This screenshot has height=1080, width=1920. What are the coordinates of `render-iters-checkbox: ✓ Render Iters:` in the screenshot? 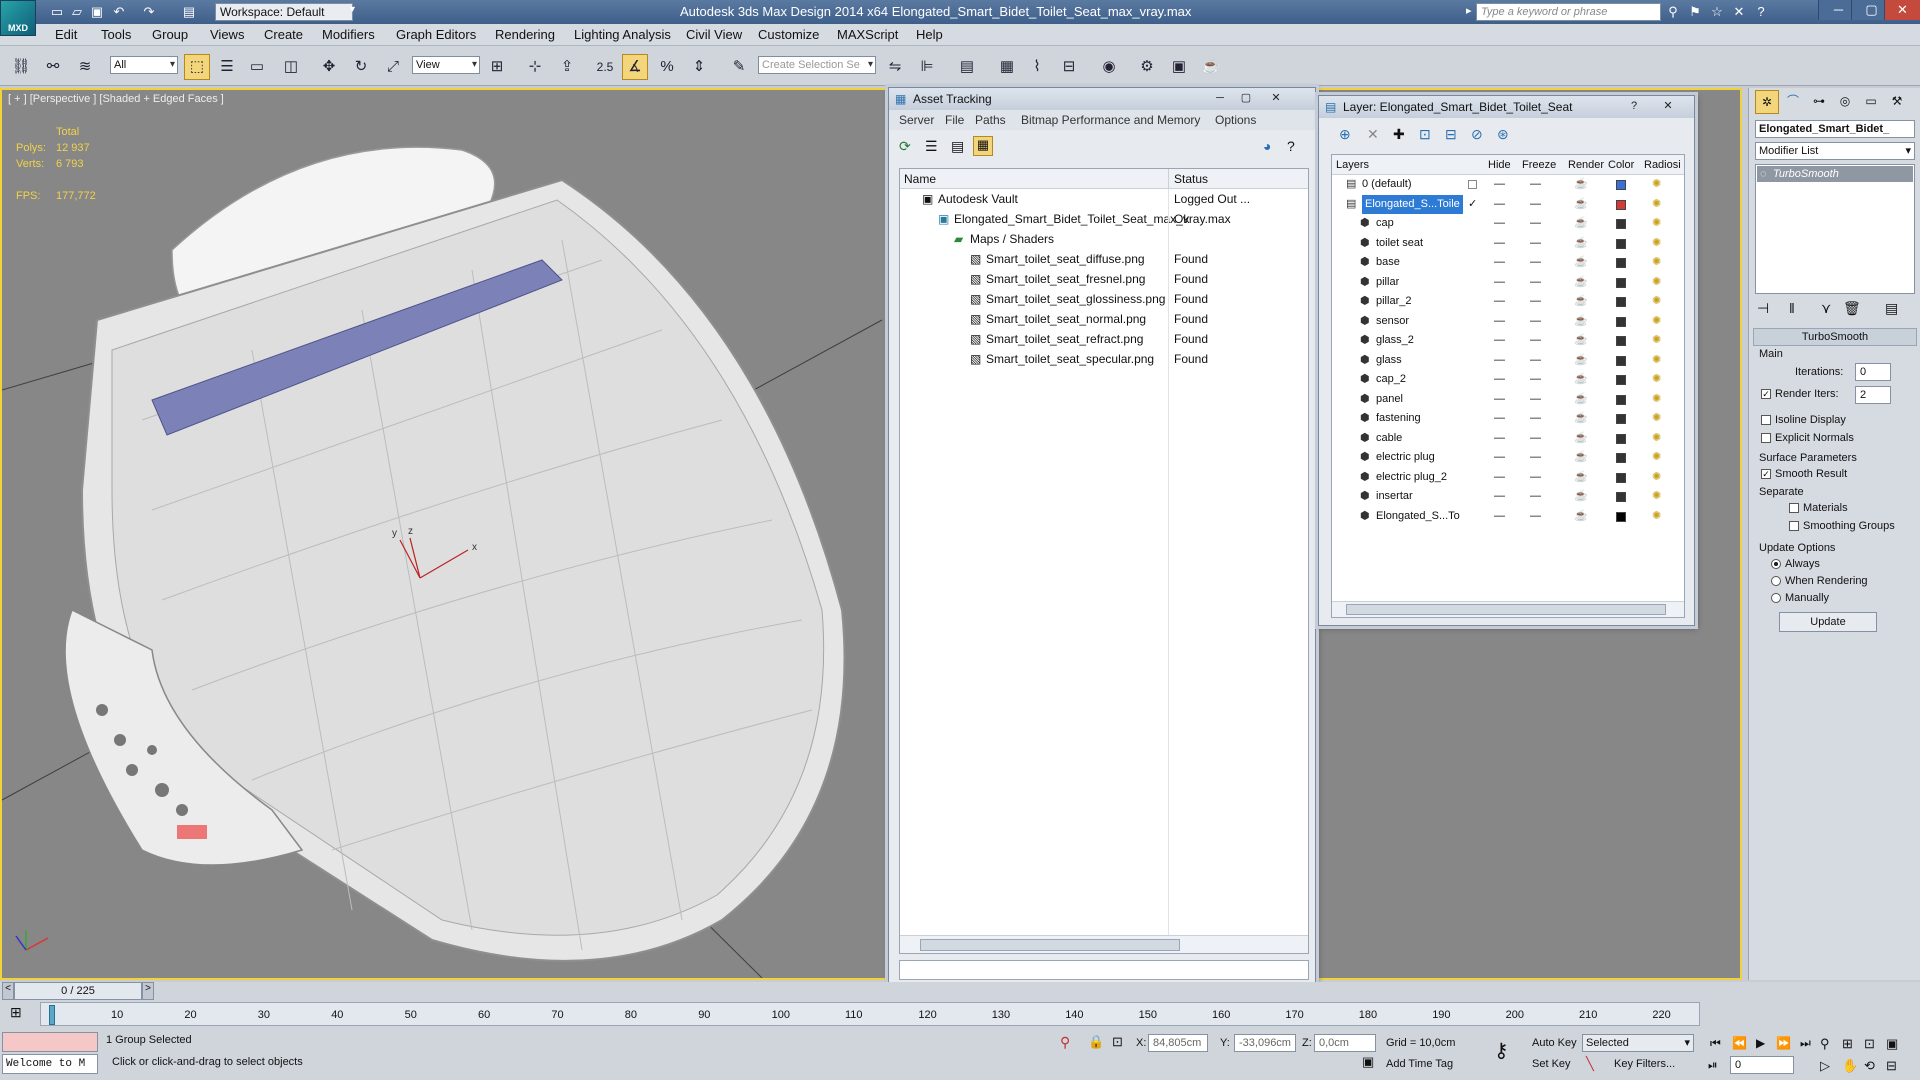 It's located at (1800, 394).